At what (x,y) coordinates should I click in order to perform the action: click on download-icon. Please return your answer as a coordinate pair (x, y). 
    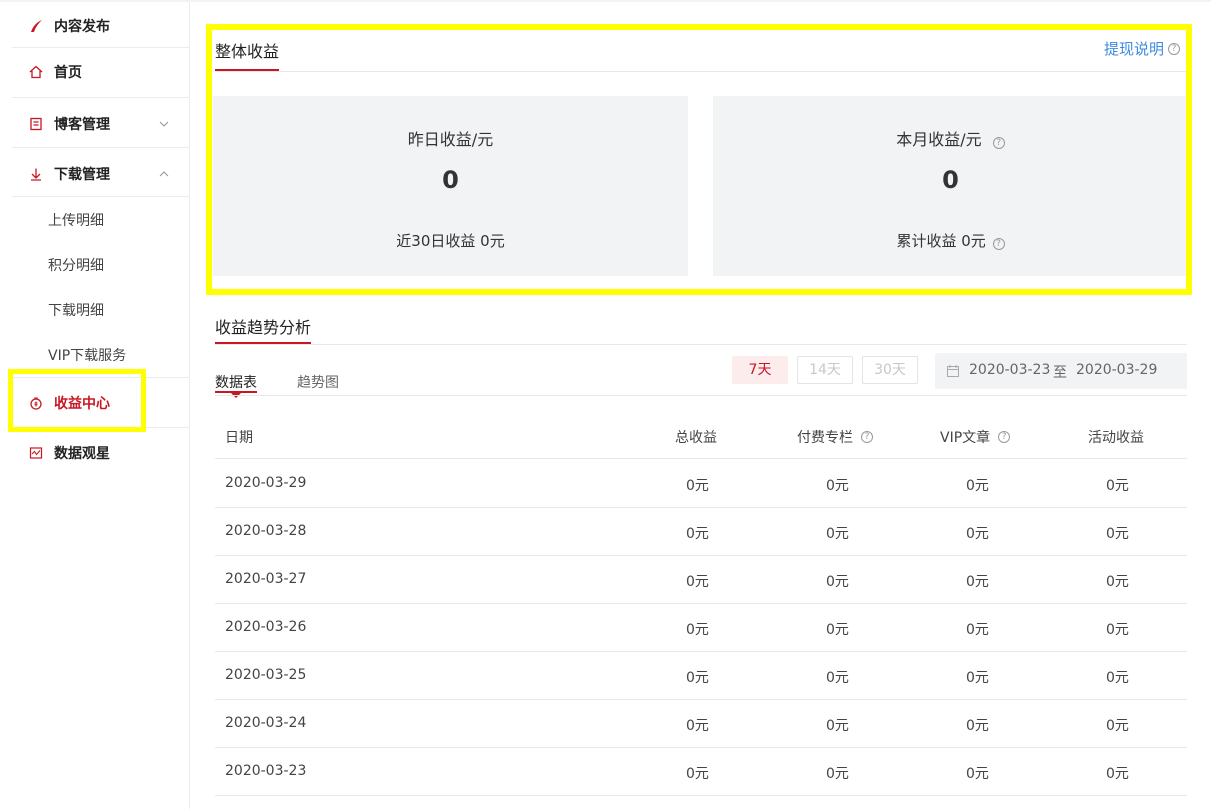
    Looking at the image, I should click on (36, 174).